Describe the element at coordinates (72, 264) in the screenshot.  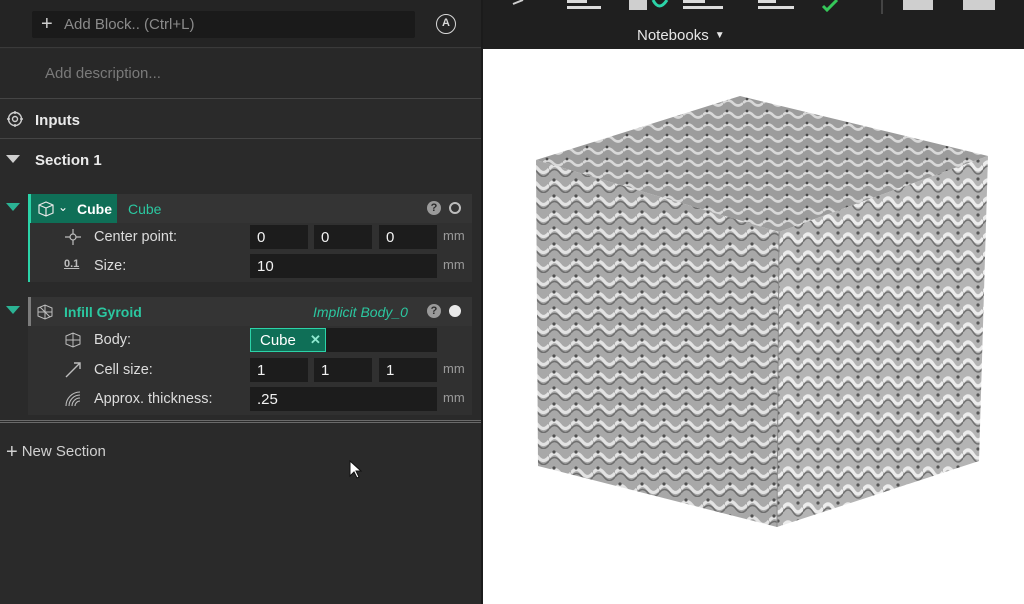
I see `decimal-icon: 0.1` at that location.